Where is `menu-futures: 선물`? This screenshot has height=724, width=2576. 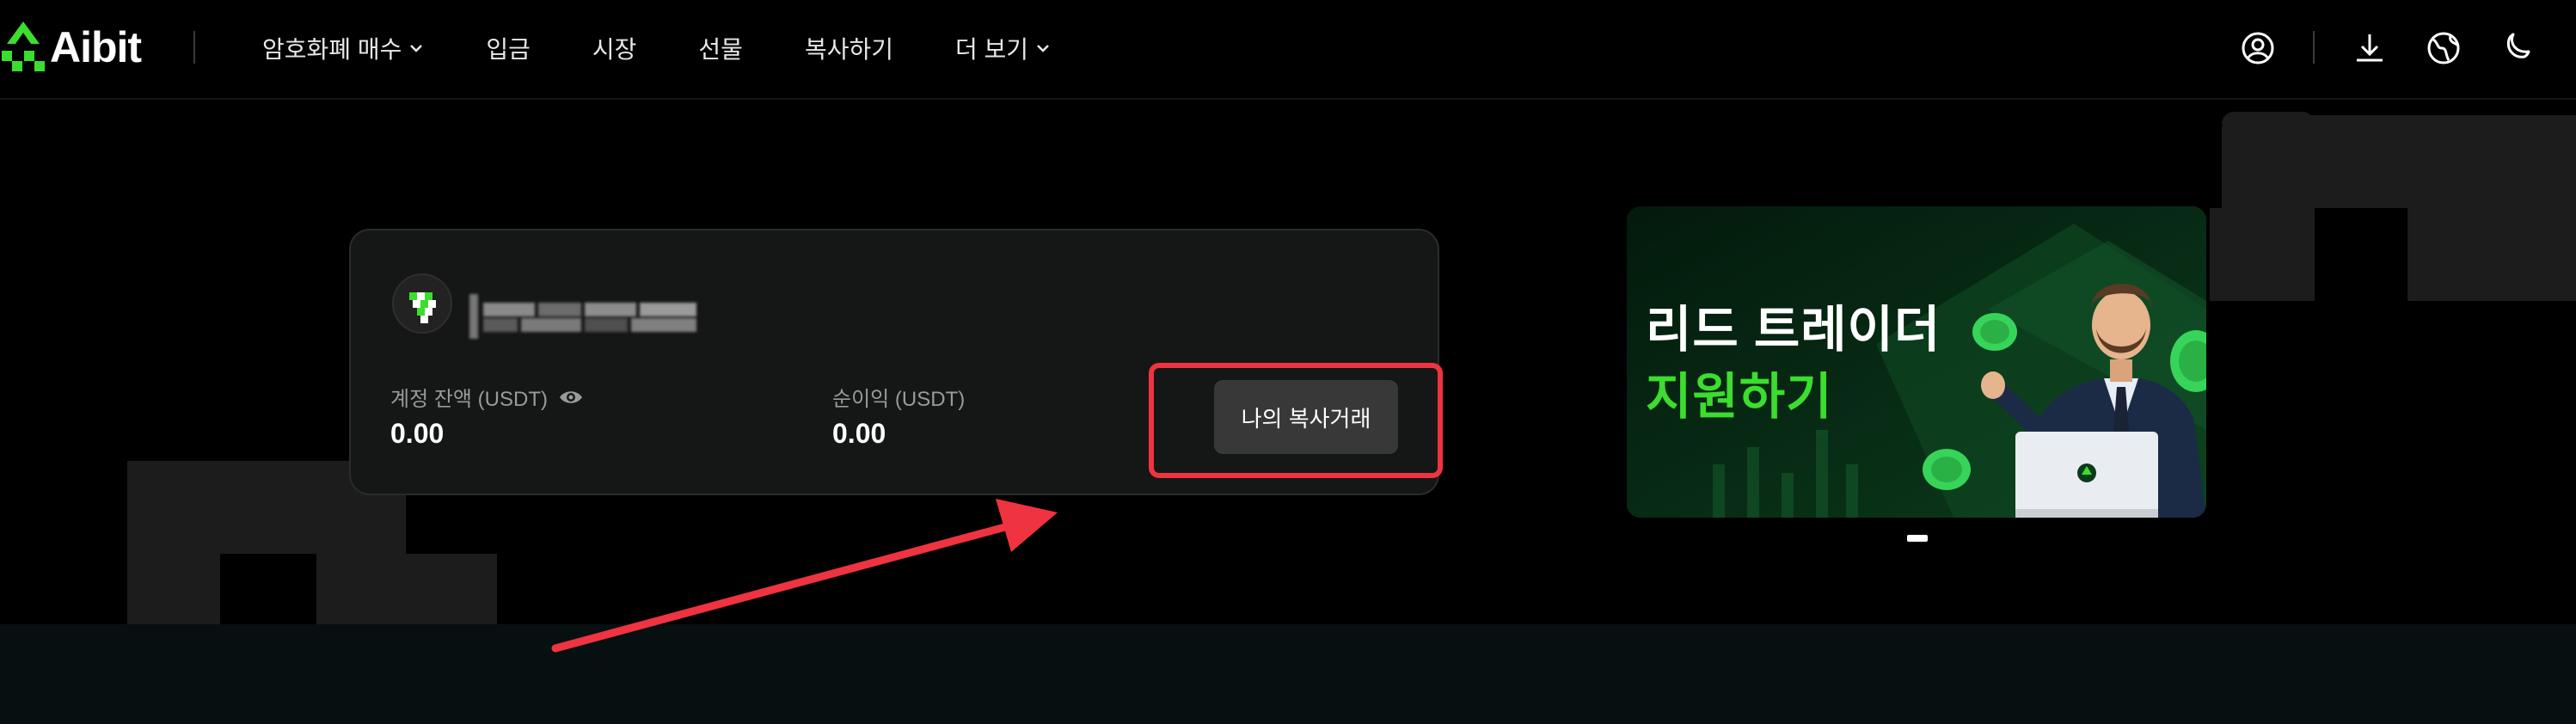
menu-futures: 선물 is located at coordinates (721, 48).